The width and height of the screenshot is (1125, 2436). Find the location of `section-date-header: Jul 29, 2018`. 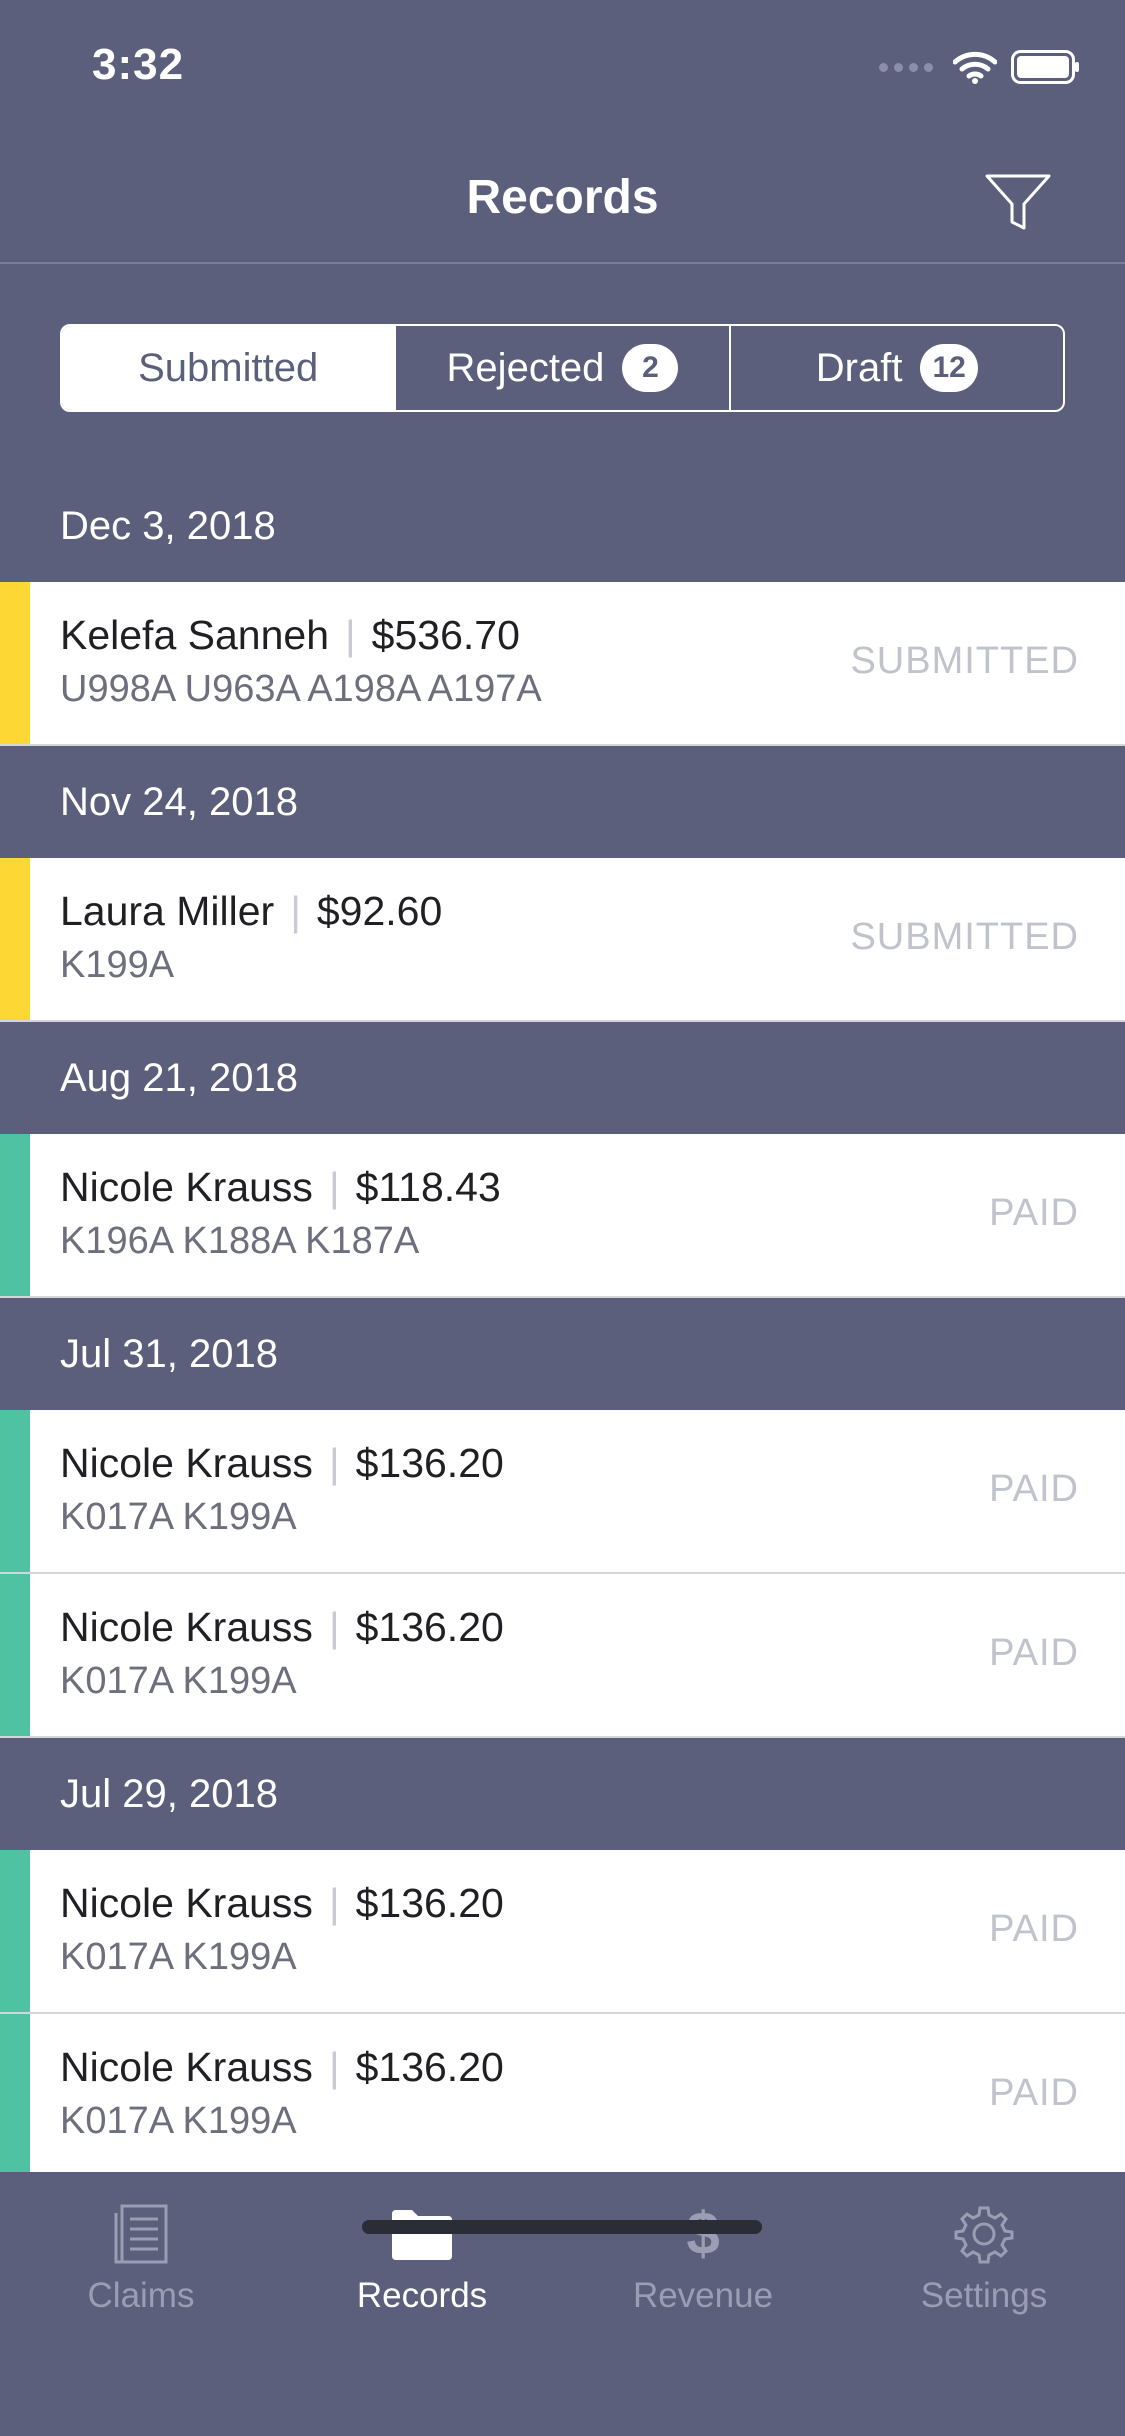

section-date-header: Jul 29, 2018 is located at coordinates (169, 1793).